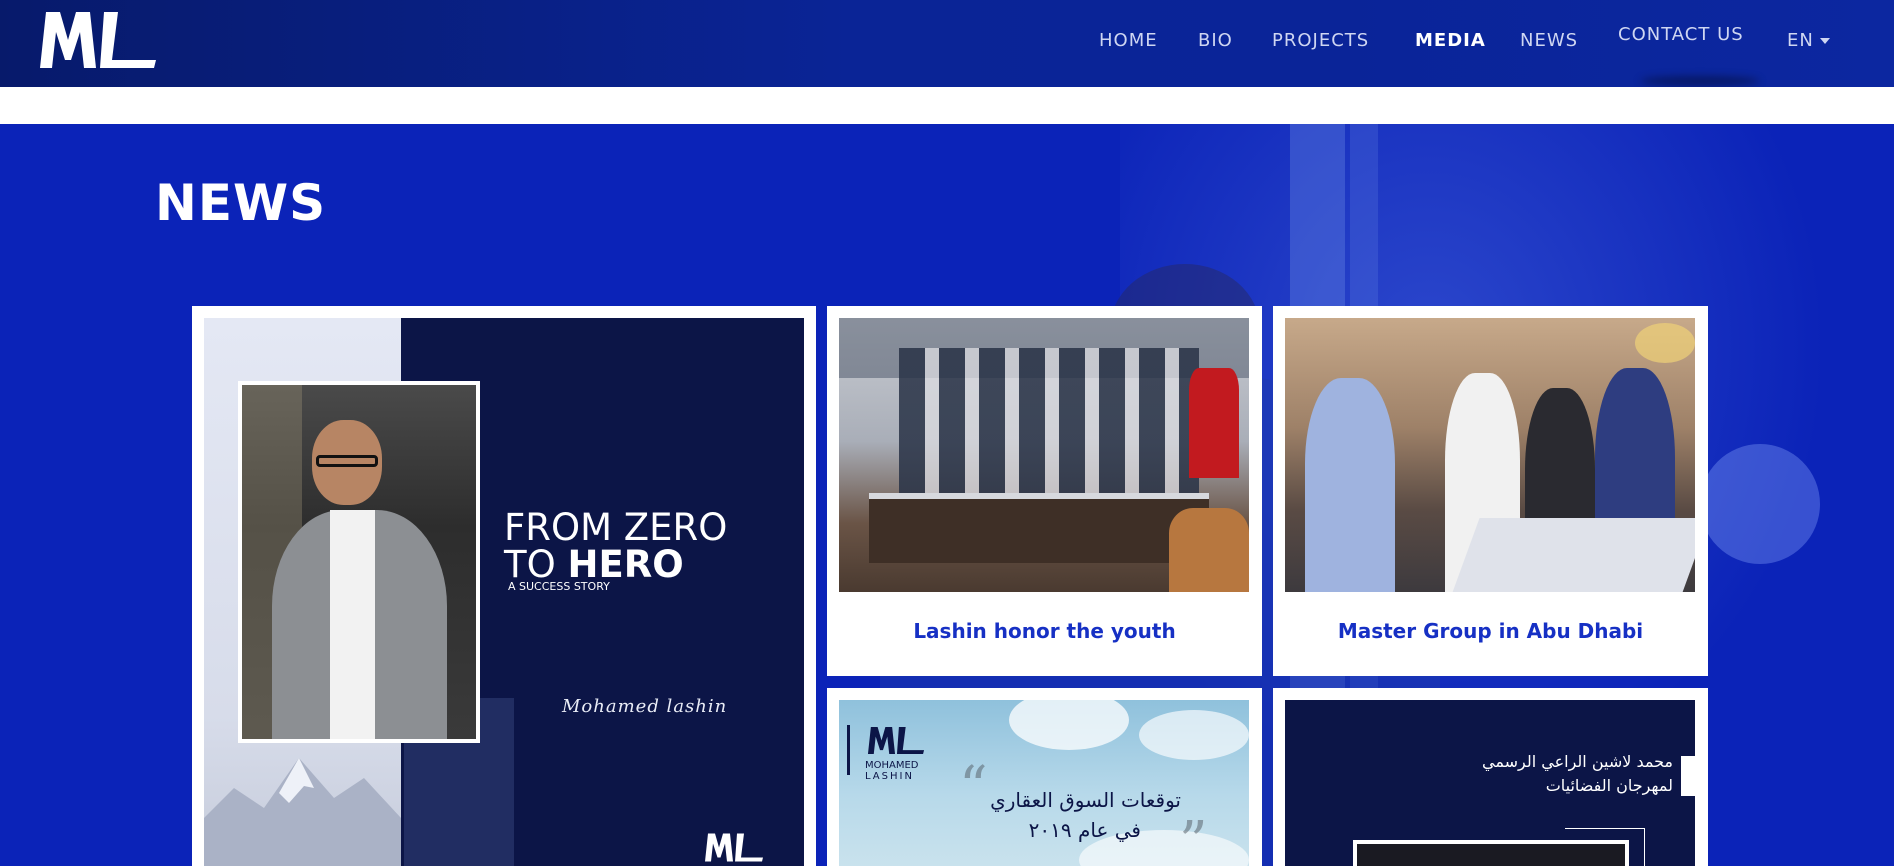  I want to click on language-selector: EN, so click(1808, 40).